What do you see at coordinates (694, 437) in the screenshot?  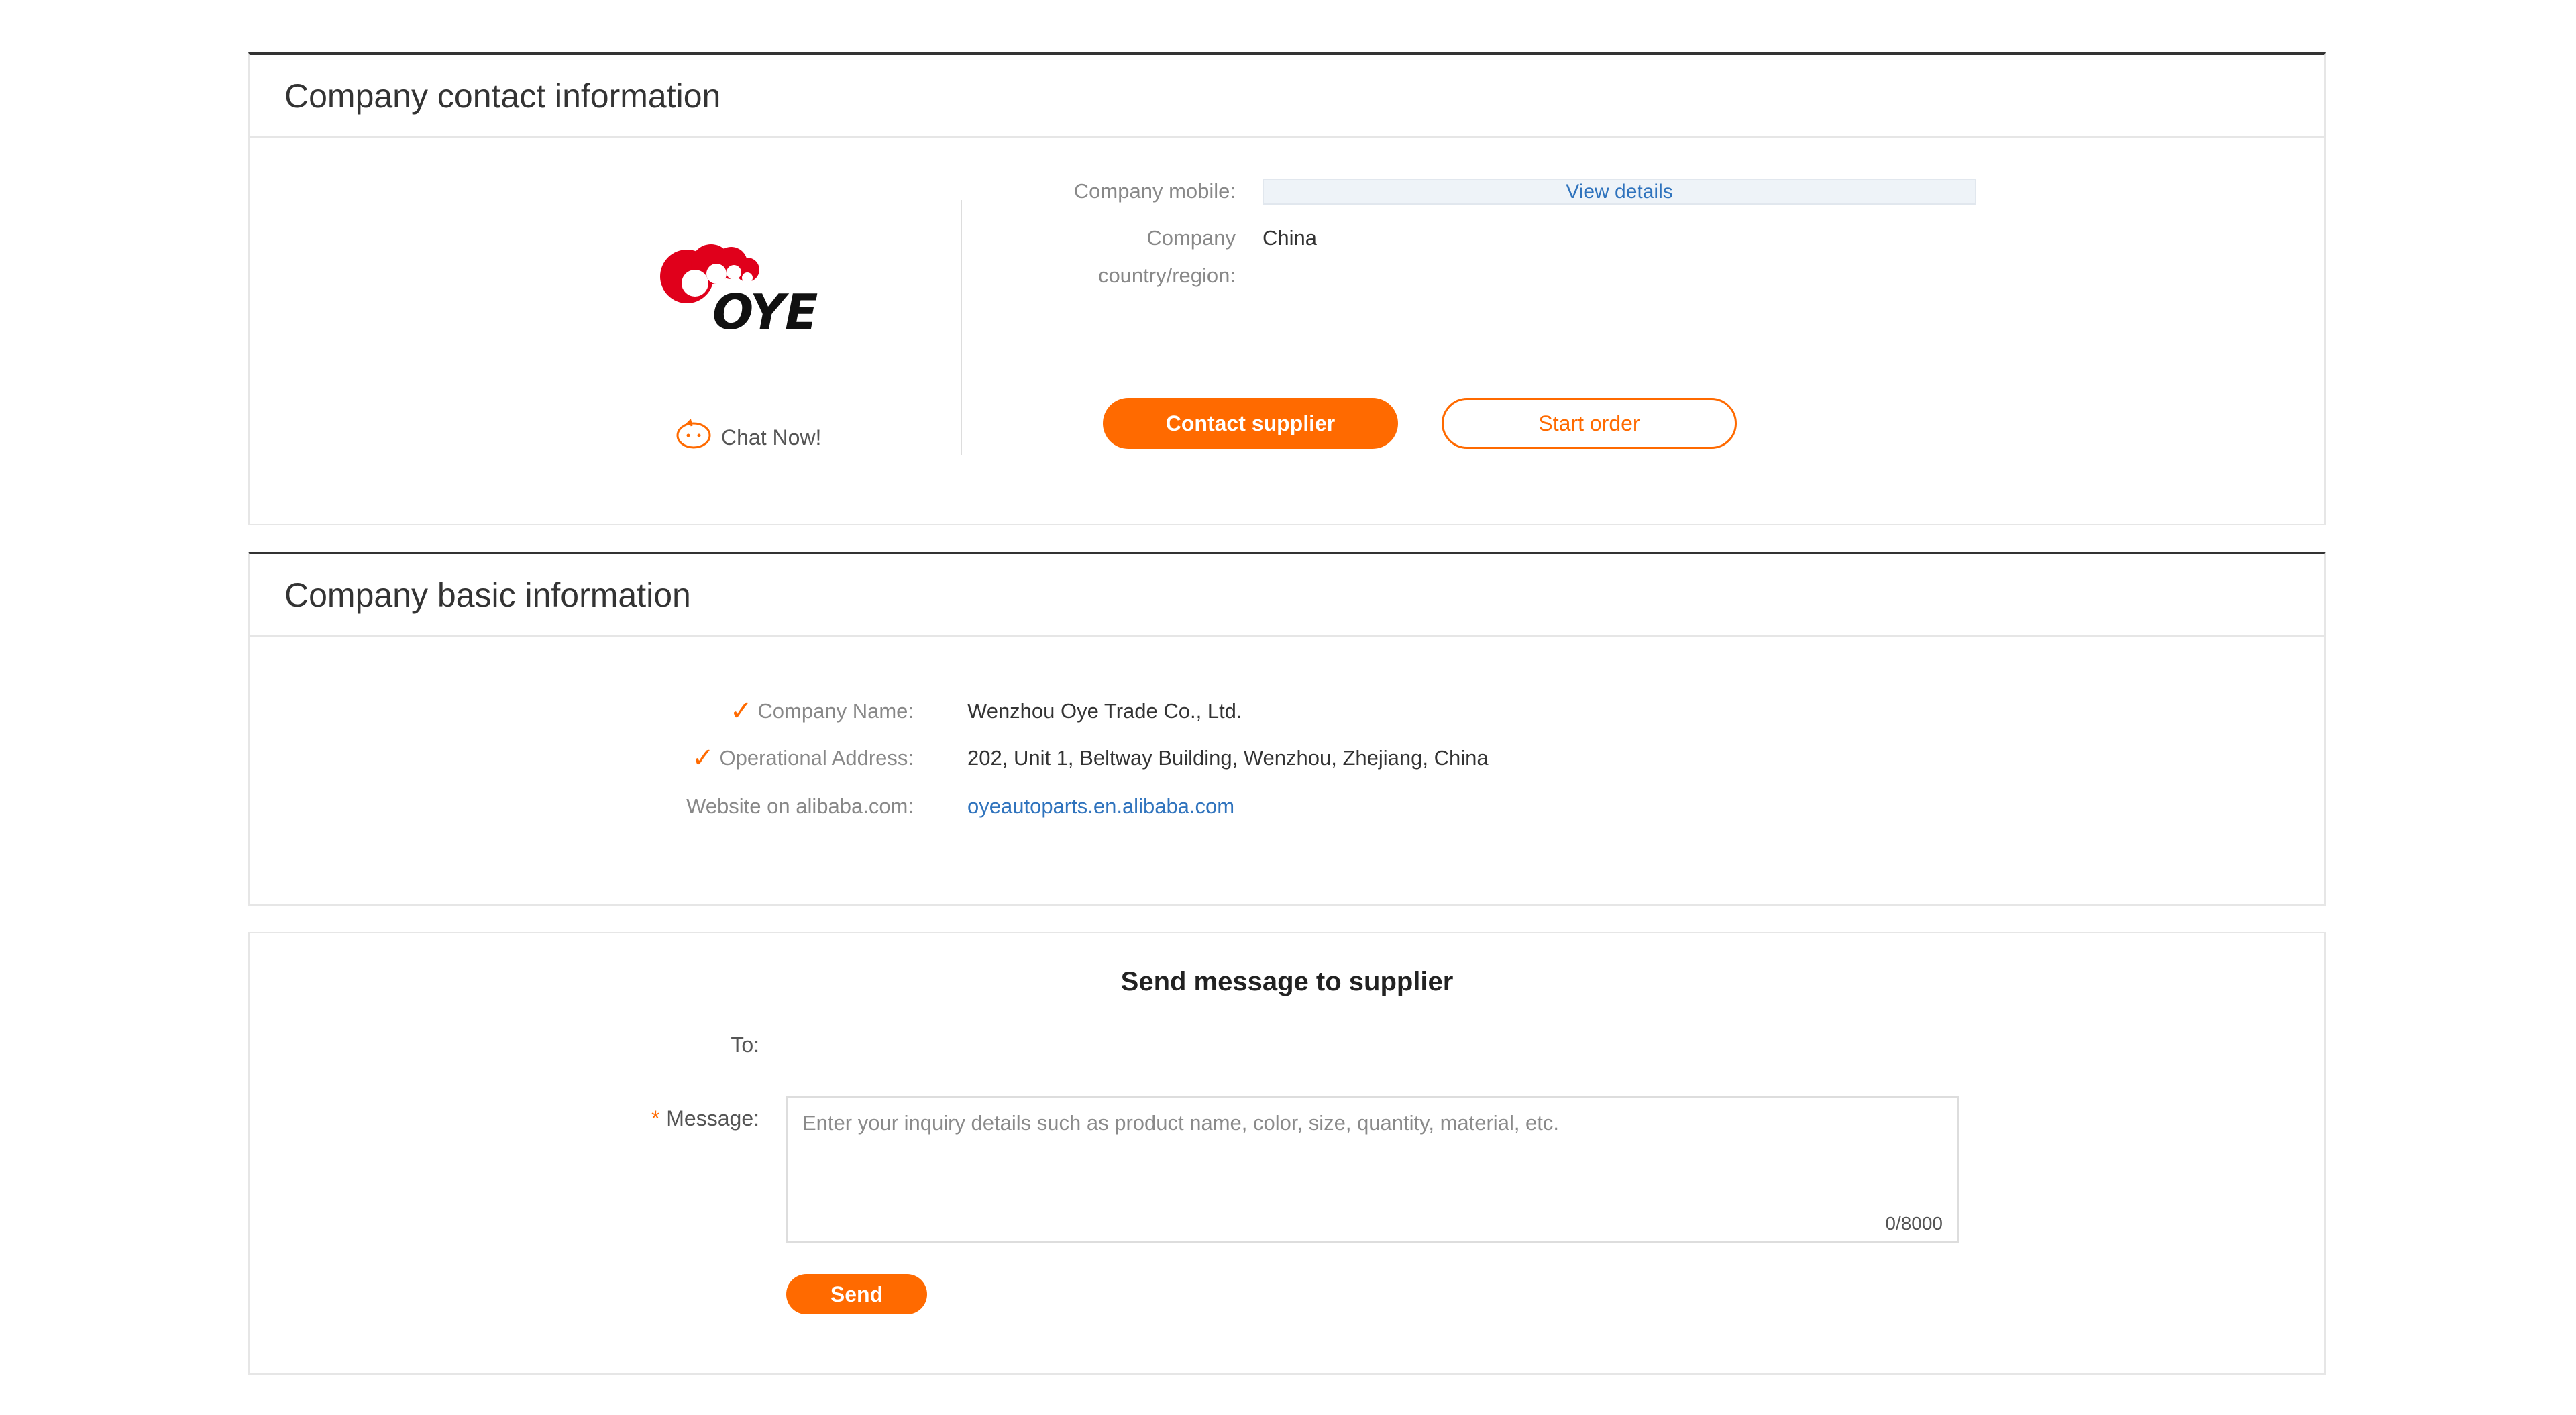 I see `chat-bubble-icon` at bounding box center [694, 437].